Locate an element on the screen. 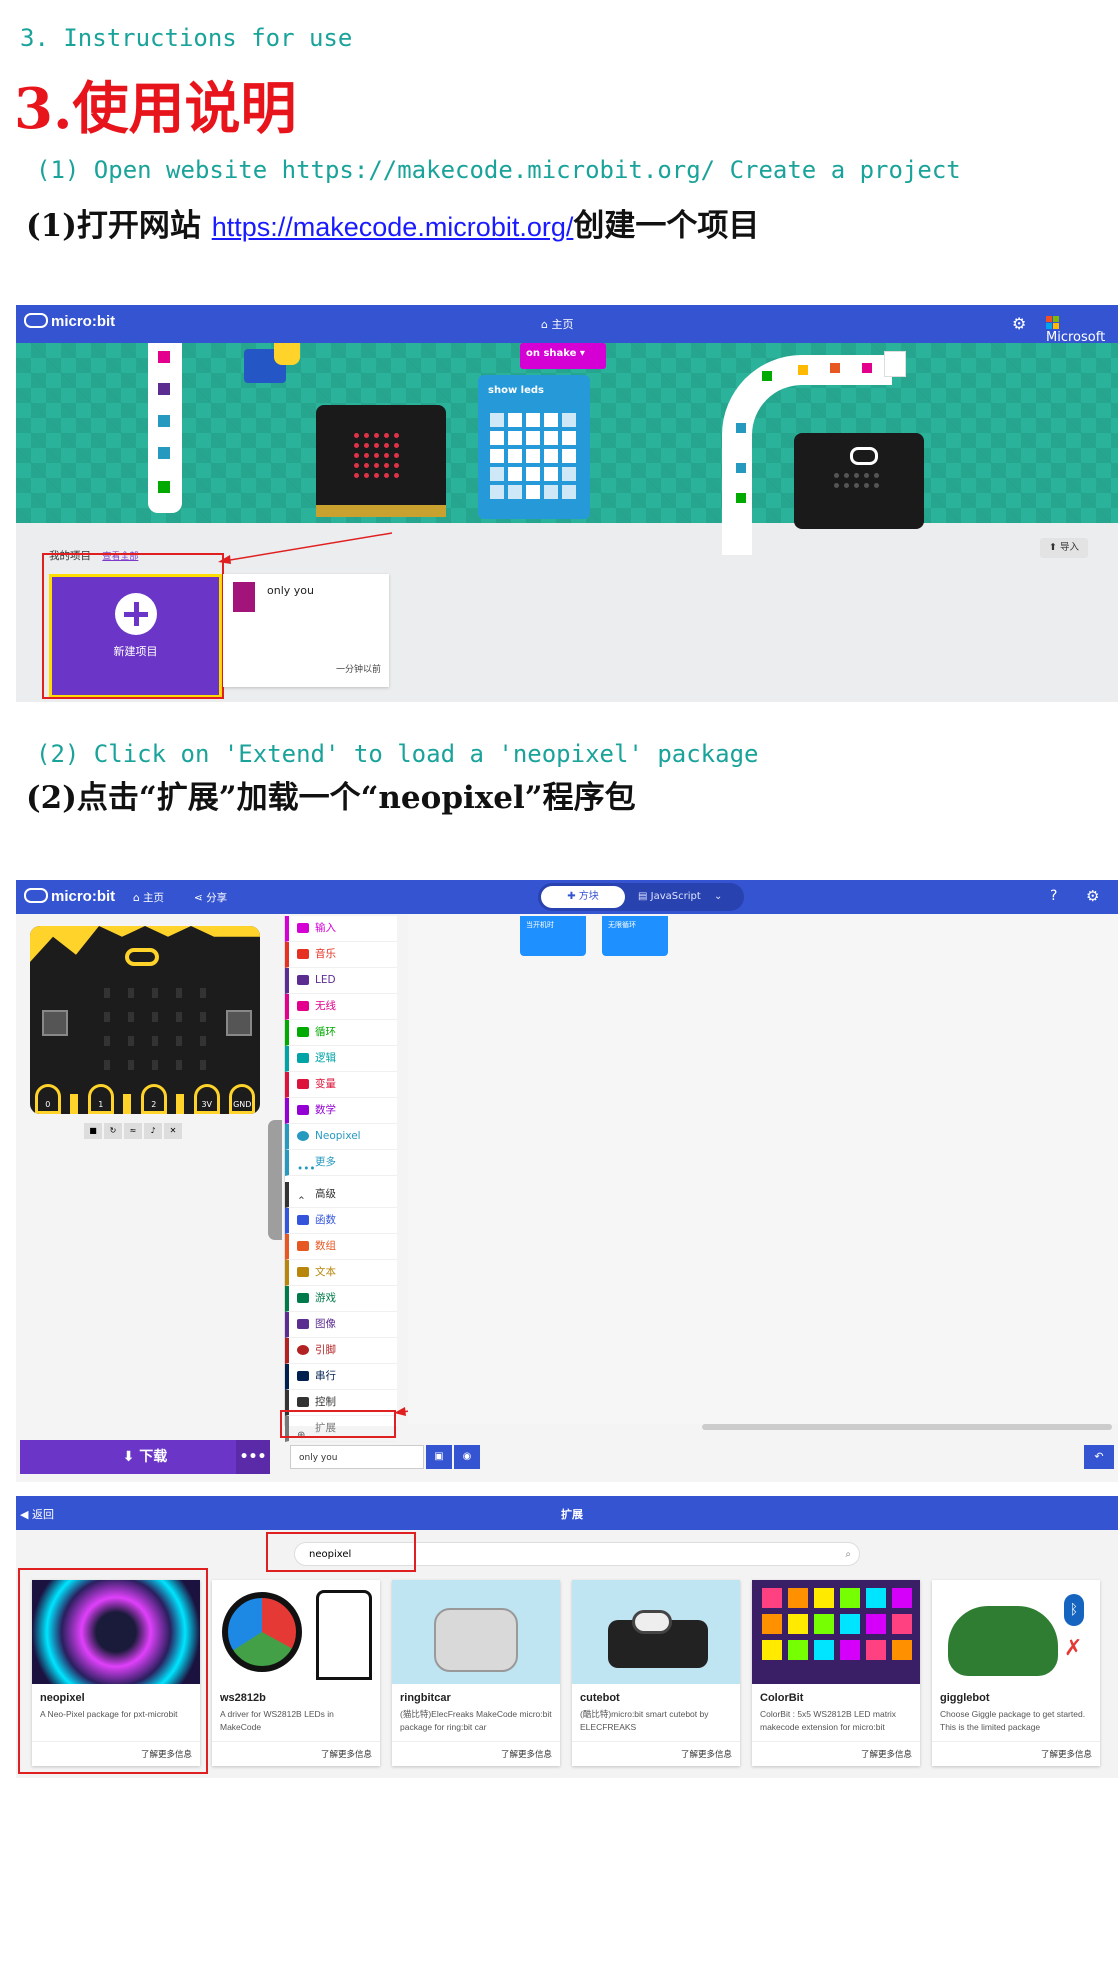 The height and width of the screenshot is (1974, 1118). toolbox-loops: 循环 is located at coordinates (341, 1033).